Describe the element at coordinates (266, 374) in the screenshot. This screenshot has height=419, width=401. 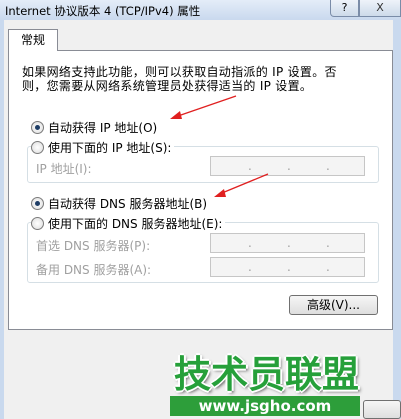
I see `watermark-title: 技术员联盟` at that location.